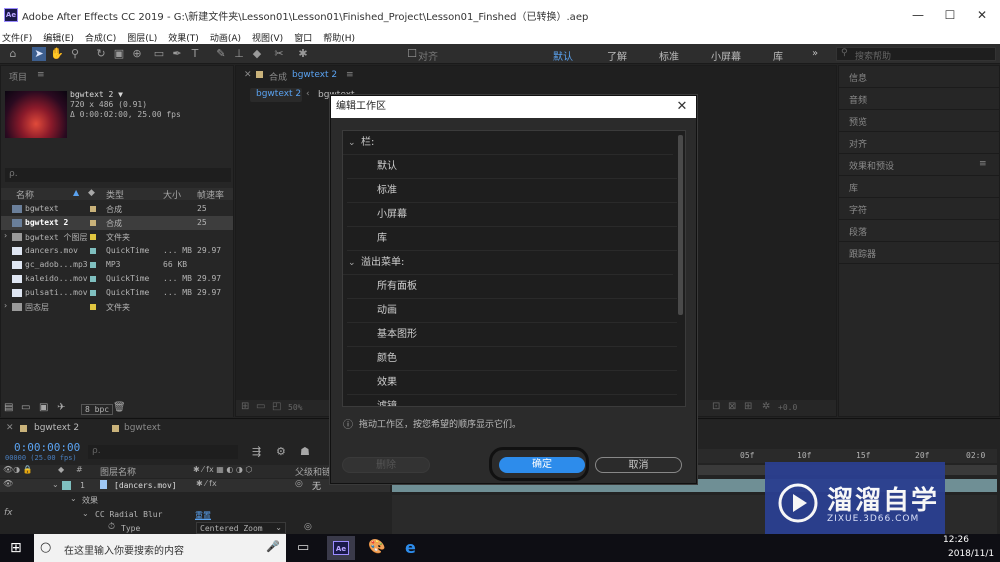 Image resolution: width=1000 pixels, height=562 pixels. What do you see at coordinates (748, 406) in the screenshot?
I see `flowchart-view-icon: ⊞` at bounding box center [748, 406].